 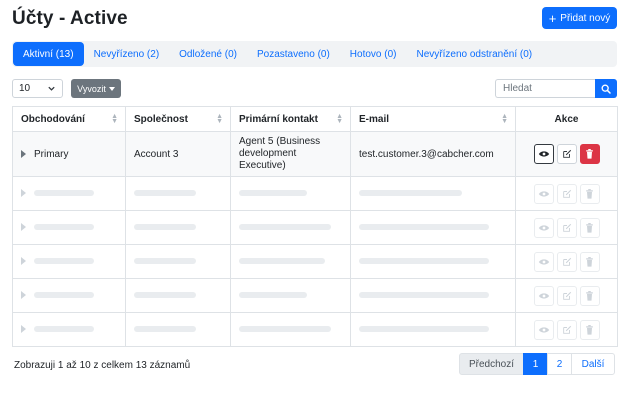 What do you see at coordinates (161, 119) in the screenshot?
I see `column-label: Společnost` at bounding box center [161, 119].